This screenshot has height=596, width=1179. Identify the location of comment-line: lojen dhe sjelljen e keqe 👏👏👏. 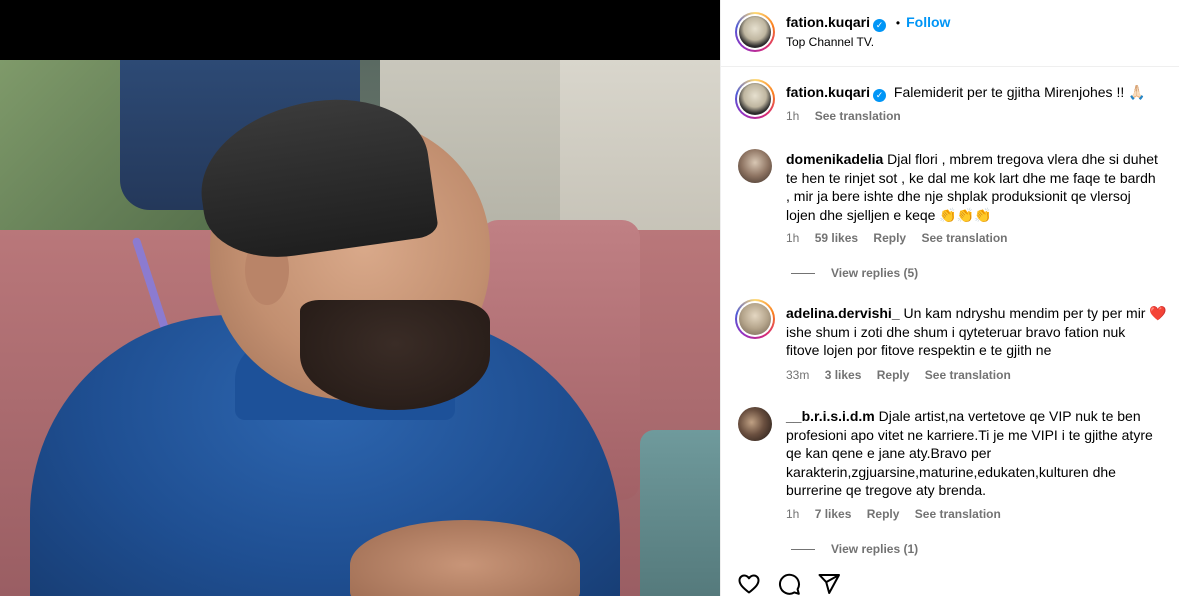
(889, 214).